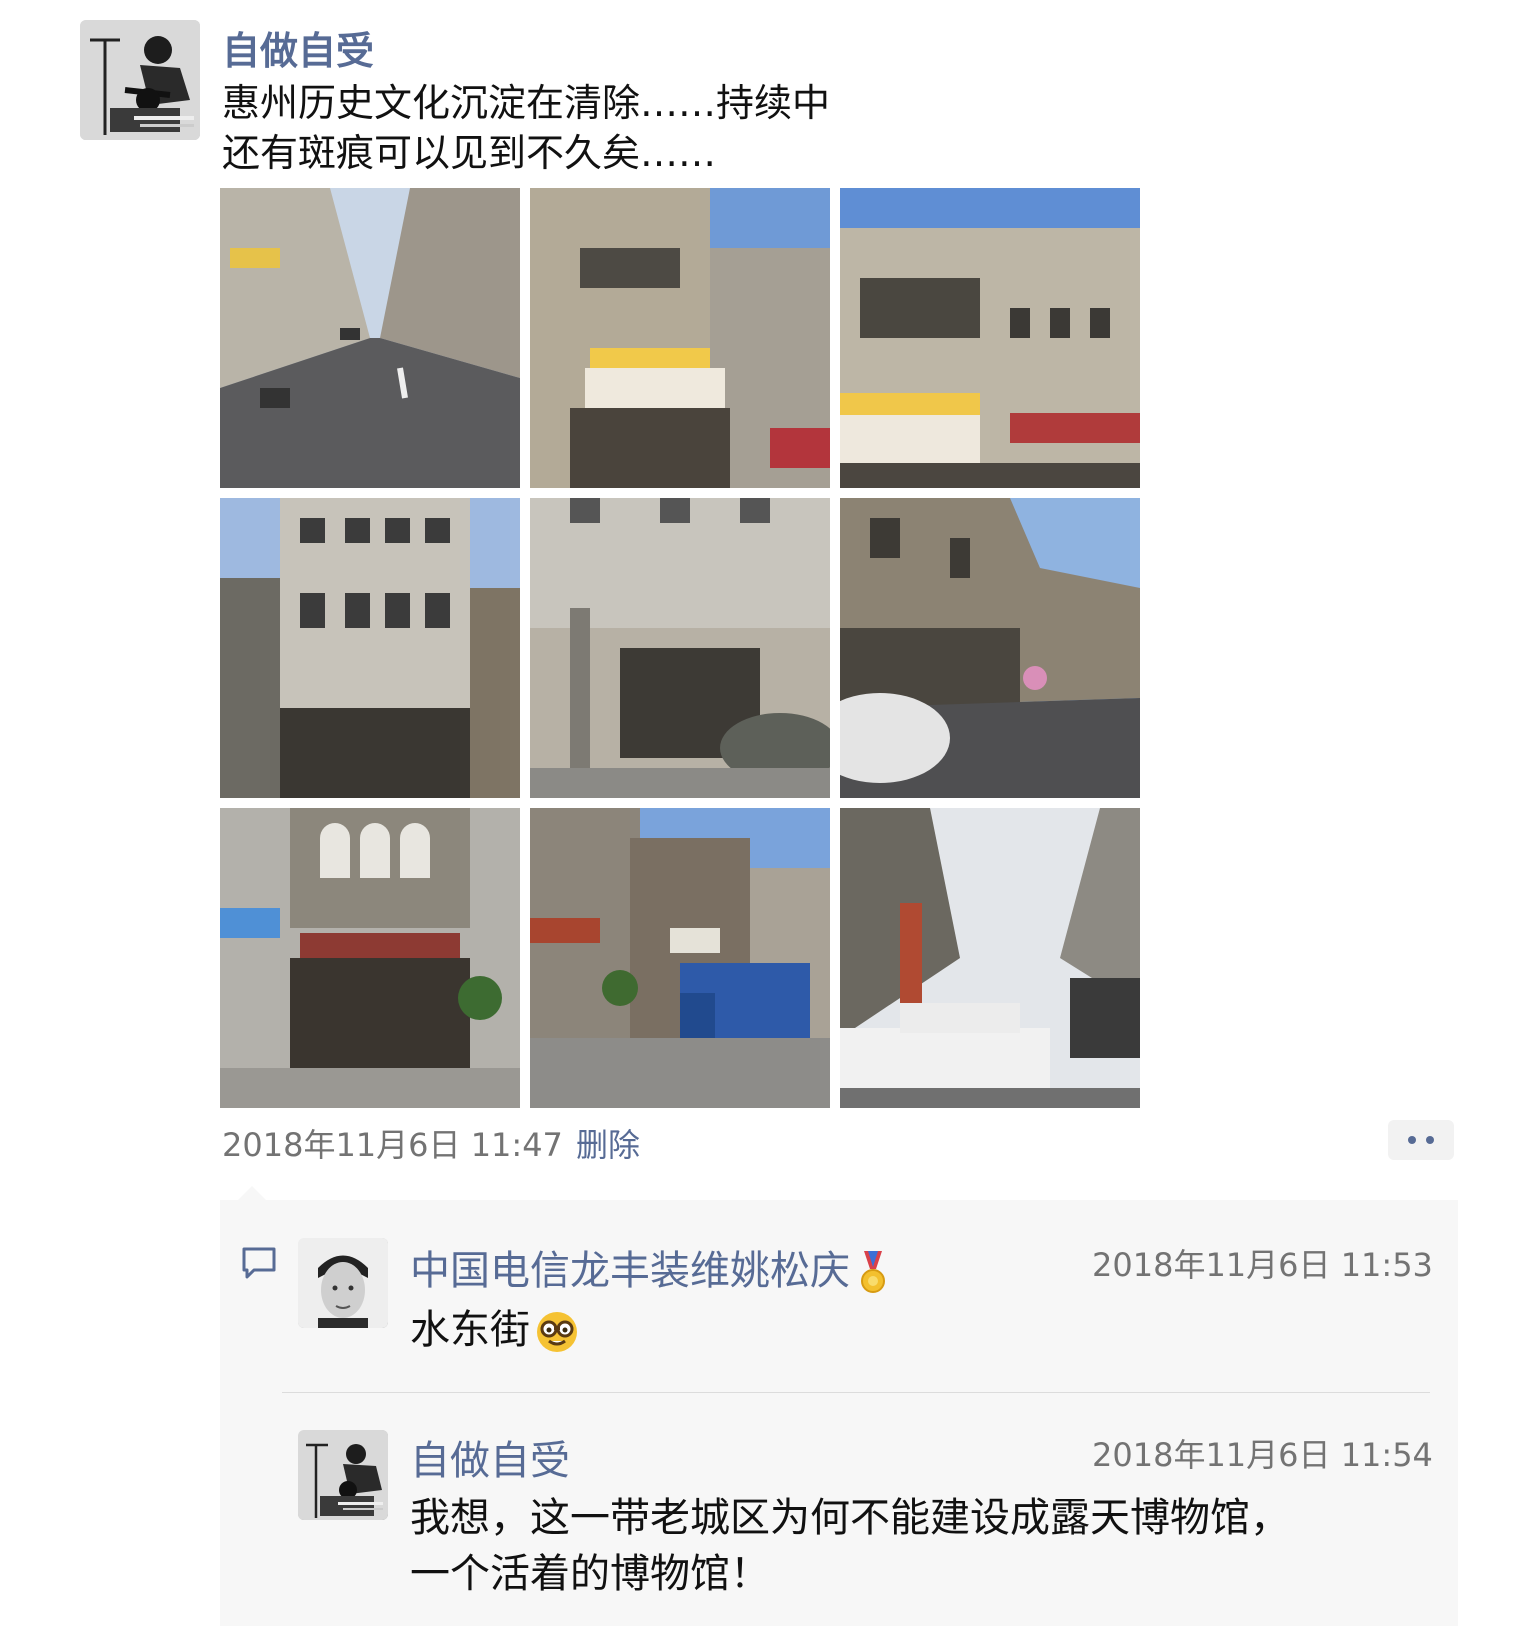  What do you see at coordinates (1421, 1140) in the screenshot?
I see `more-dots-icon` at bounding box center [1421, 1140].